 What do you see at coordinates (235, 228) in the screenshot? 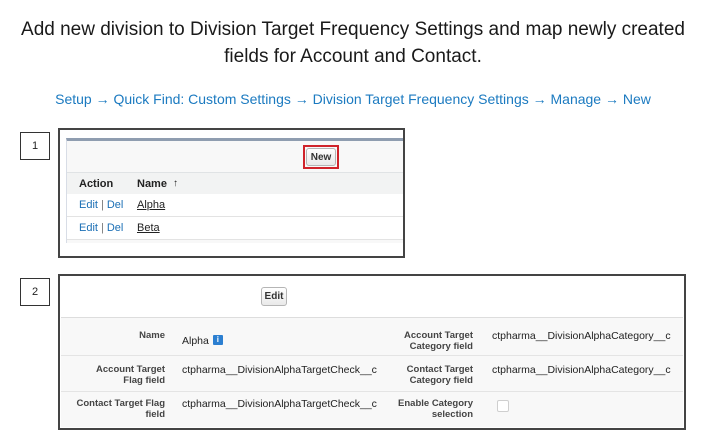
I see `table-row: Edit | Del Beta` at bounding box center [235, 228].